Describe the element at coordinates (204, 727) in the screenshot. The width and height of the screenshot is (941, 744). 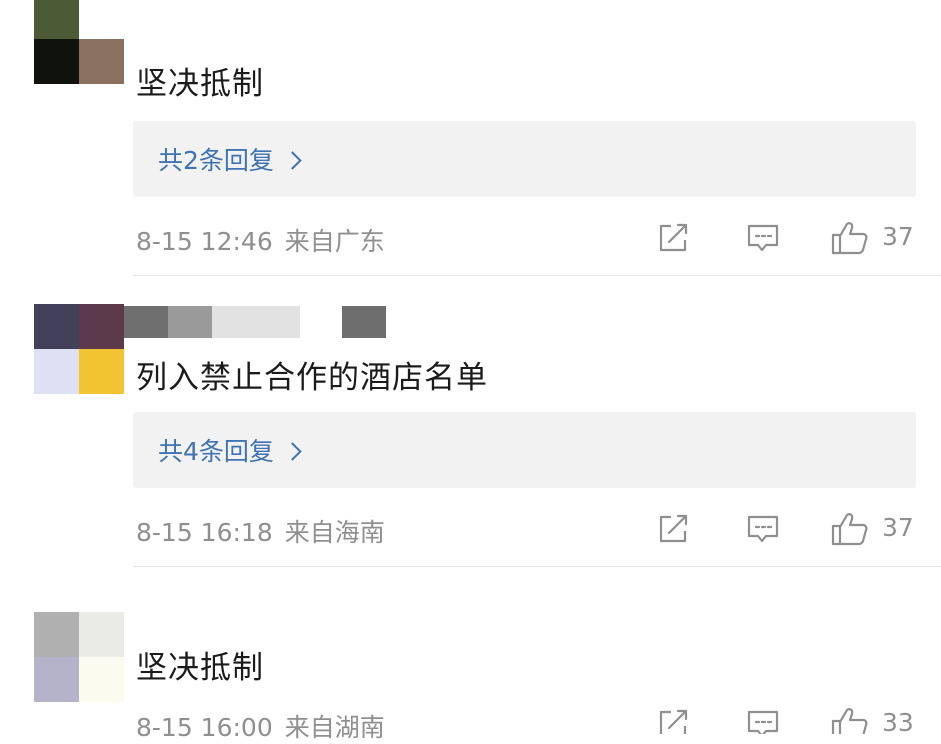
I see `comment-date: 8-15 16:00` at that location.